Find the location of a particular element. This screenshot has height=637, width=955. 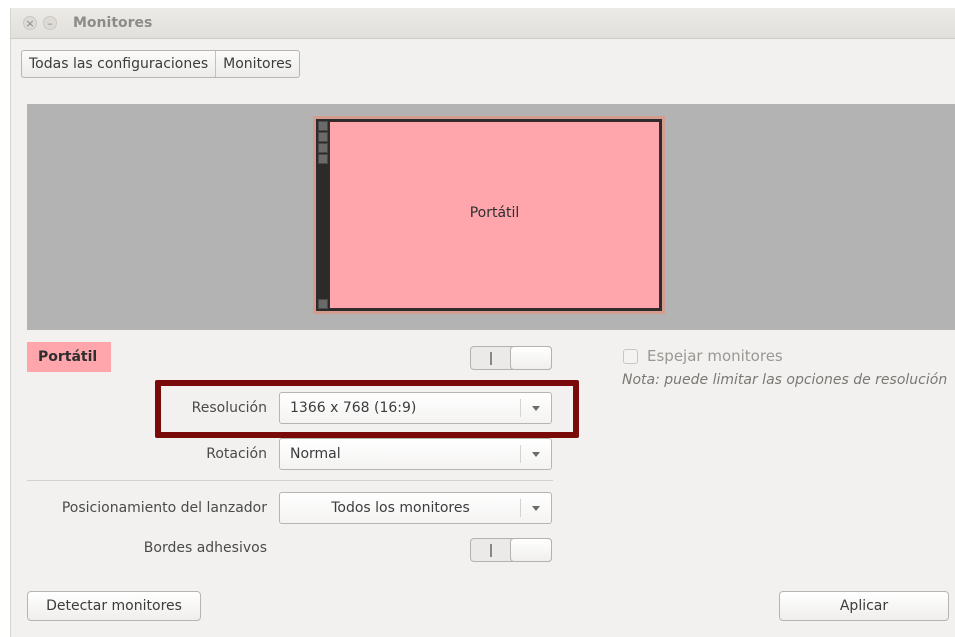

monitor-display-portatil: Portátil is located at coordinates (489, 215).